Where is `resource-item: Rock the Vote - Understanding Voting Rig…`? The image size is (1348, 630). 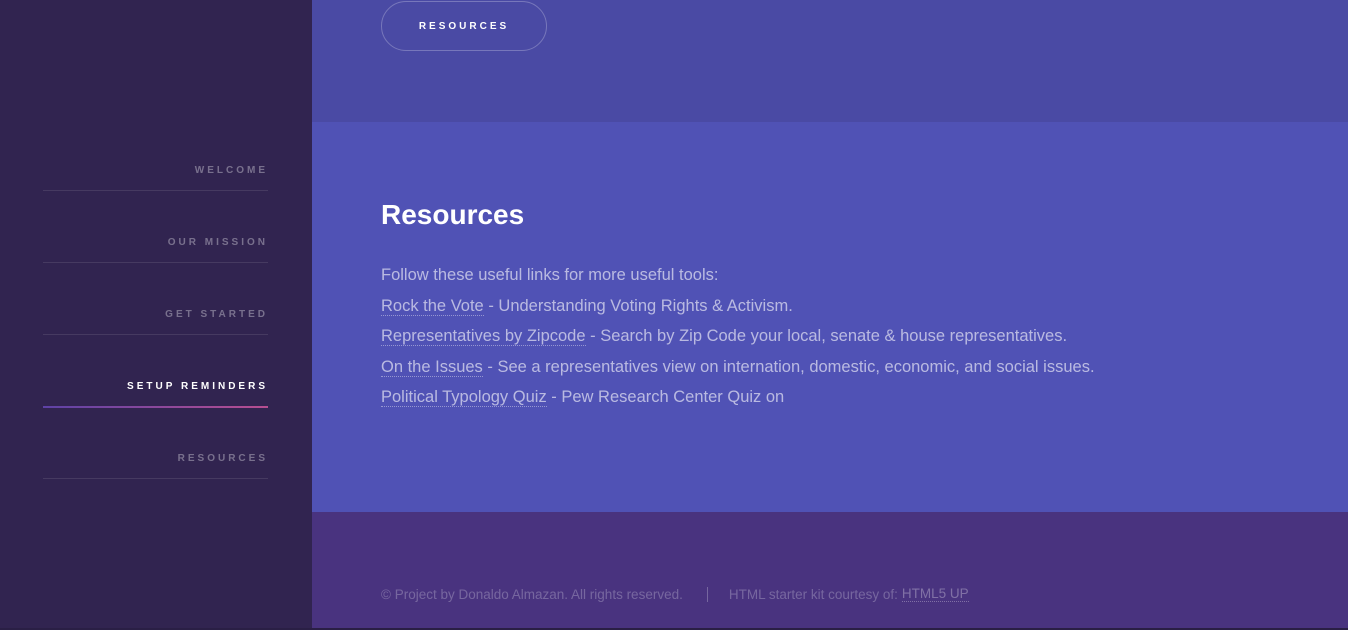
resource-item: Rock the Vote - Understanding Voting Rig… is located at coordinates (834, 306).